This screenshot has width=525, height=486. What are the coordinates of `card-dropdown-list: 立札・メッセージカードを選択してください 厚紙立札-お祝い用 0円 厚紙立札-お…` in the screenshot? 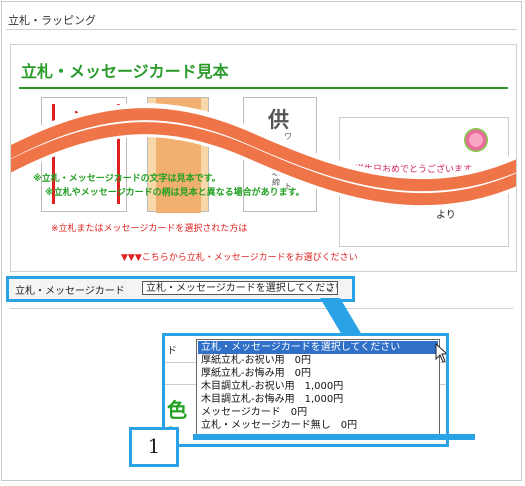 It's located at (318, 387).